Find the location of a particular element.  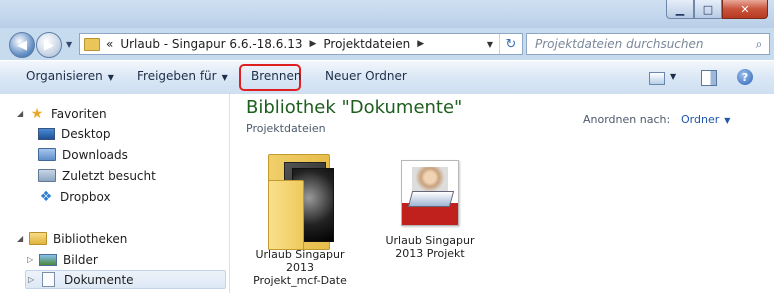

address-history-dropdown-icon: ▼ is located at coordinates (490, 44).